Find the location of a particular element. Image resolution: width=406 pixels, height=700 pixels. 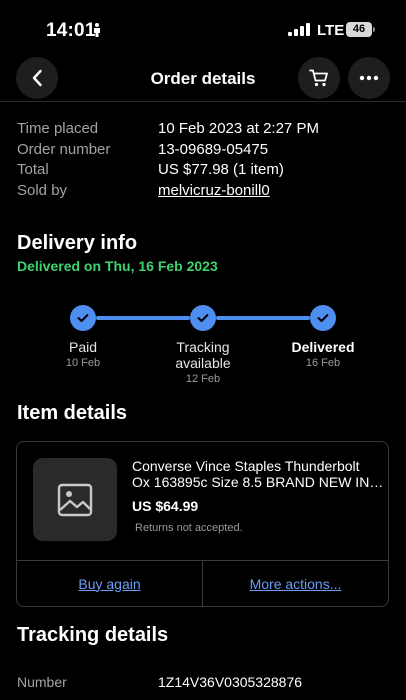

item-title-line: Converse Vince Staples Thunderbolt is located at coordinates (246, 466).